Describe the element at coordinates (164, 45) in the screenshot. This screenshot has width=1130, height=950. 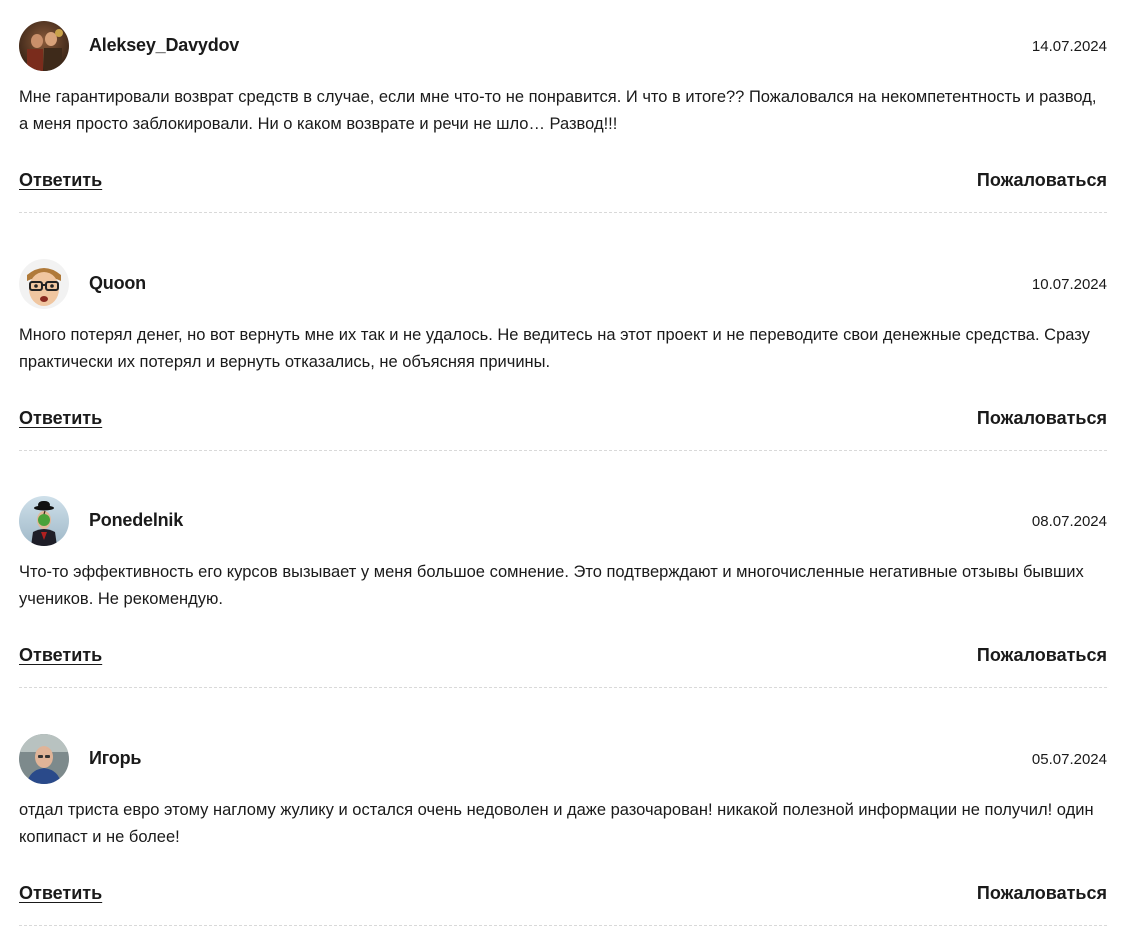
I see `comment-username: Aleksey_Davydov` at that location.